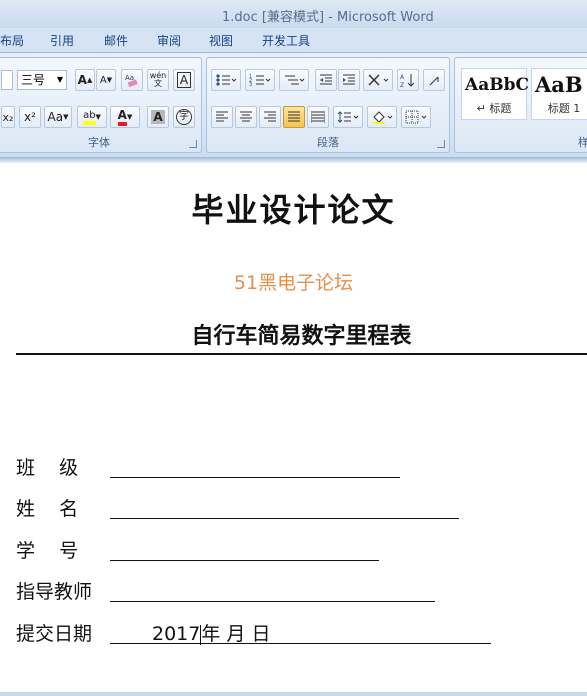  I want to click on grow-font-button: A ▲, so click(85, 80).